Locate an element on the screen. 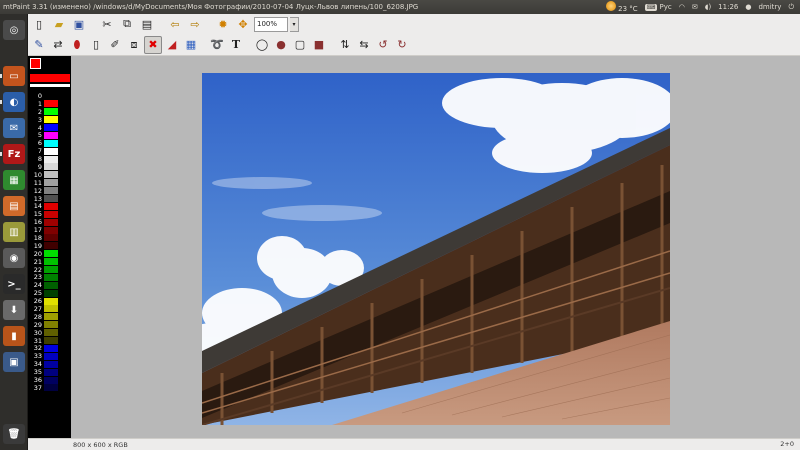 This screenshot has height=450, width=800. palette-entry: 17 is located at coordinates (49, 230).